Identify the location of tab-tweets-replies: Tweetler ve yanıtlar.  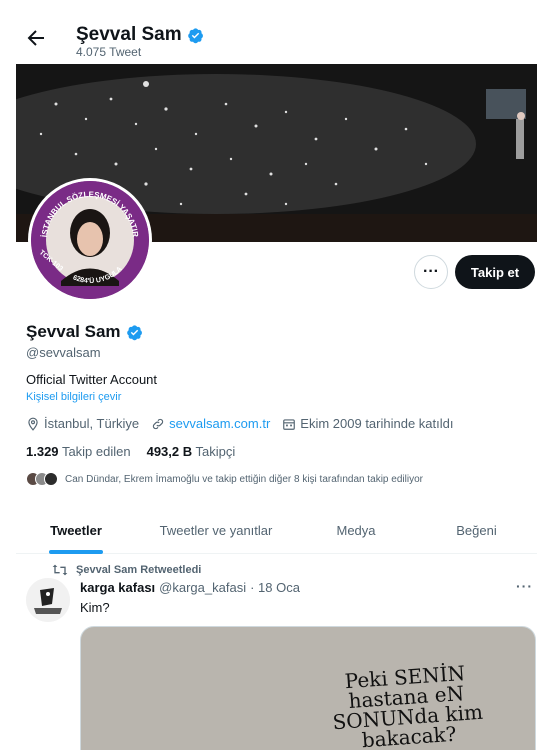
(216, 530).